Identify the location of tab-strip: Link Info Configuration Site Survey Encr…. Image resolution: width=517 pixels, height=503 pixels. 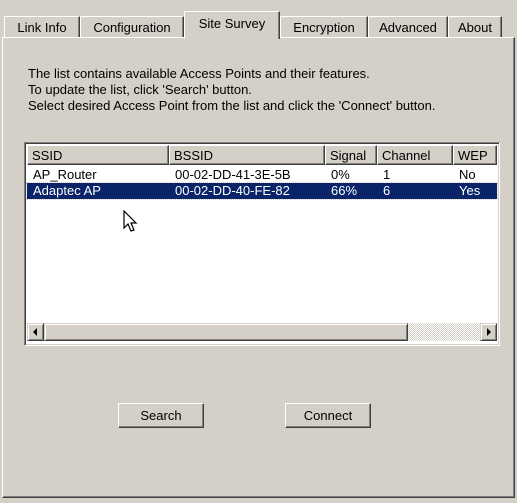
(258, 25).